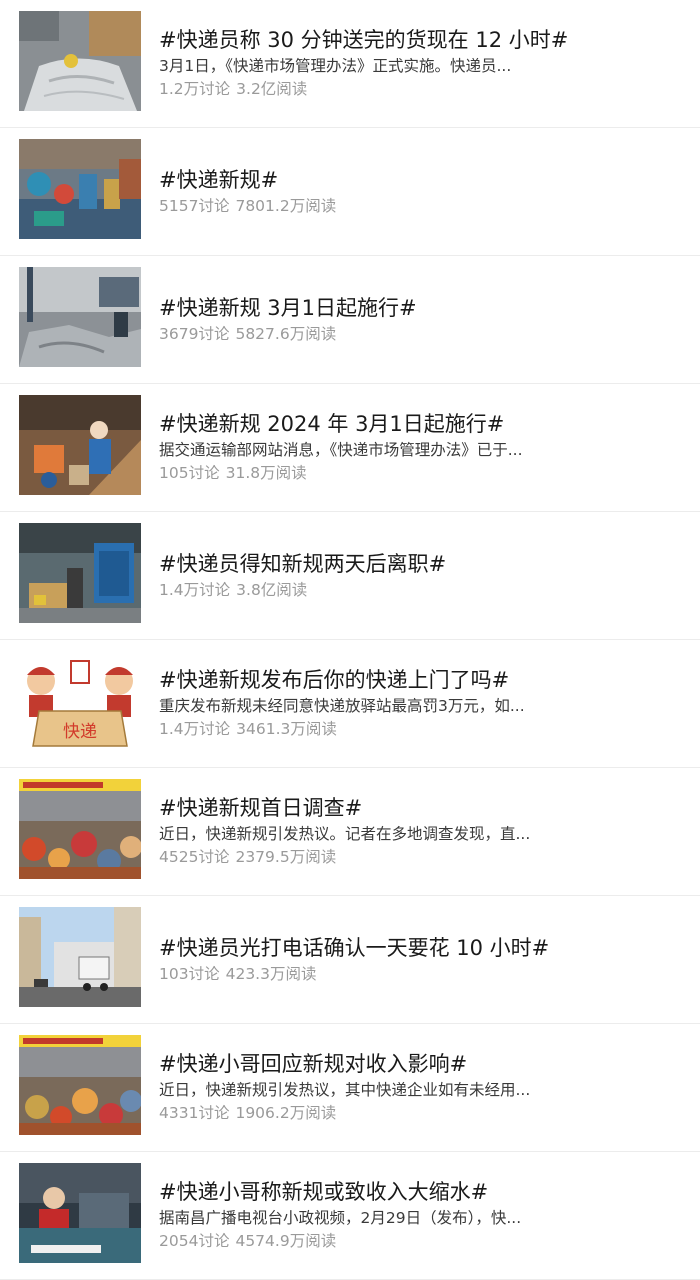  What do you see at coordinates (420, 206) in the screenshot?
I see `topic-stats: 5157讨论 7801.2万阅读` at bounding box center [420, 206].